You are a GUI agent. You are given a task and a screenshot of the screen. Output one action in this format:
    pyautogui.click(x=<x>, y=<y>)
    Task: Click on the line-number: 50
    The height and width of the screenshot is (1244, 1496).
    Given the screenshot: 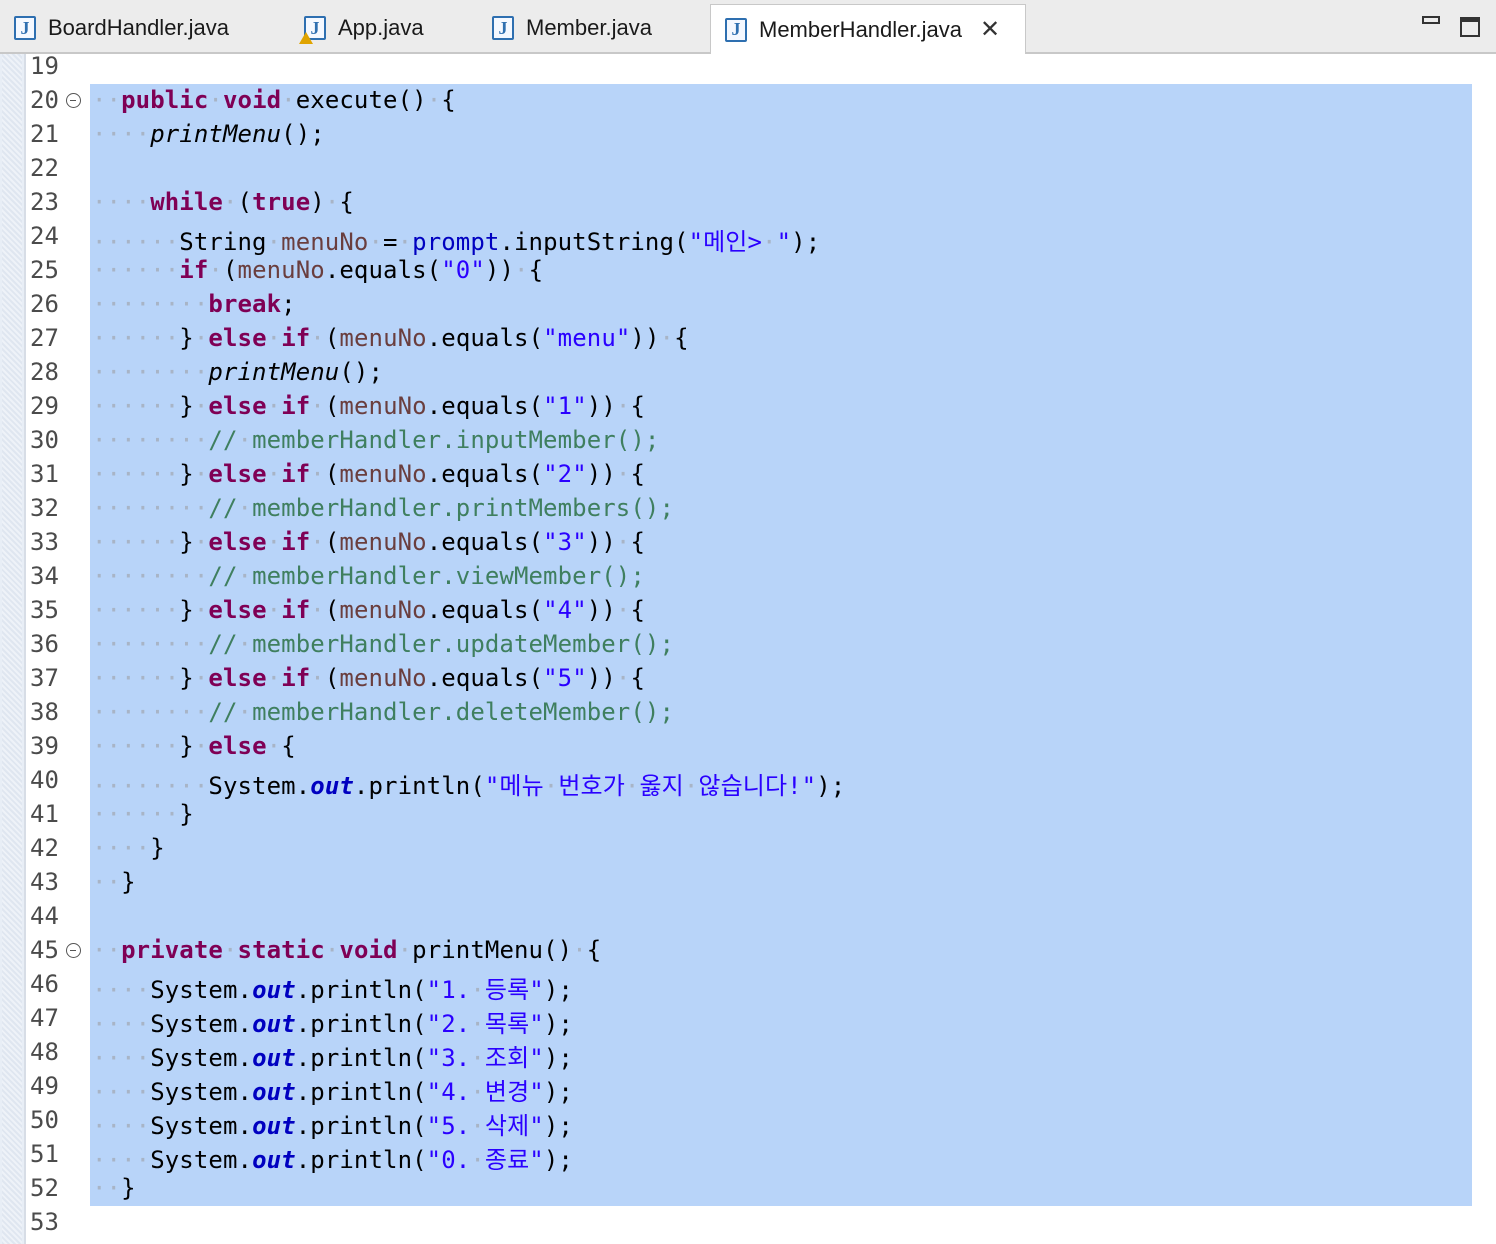 What is the action you would take?
    pyautogui.click(x=44, y=1120)
    